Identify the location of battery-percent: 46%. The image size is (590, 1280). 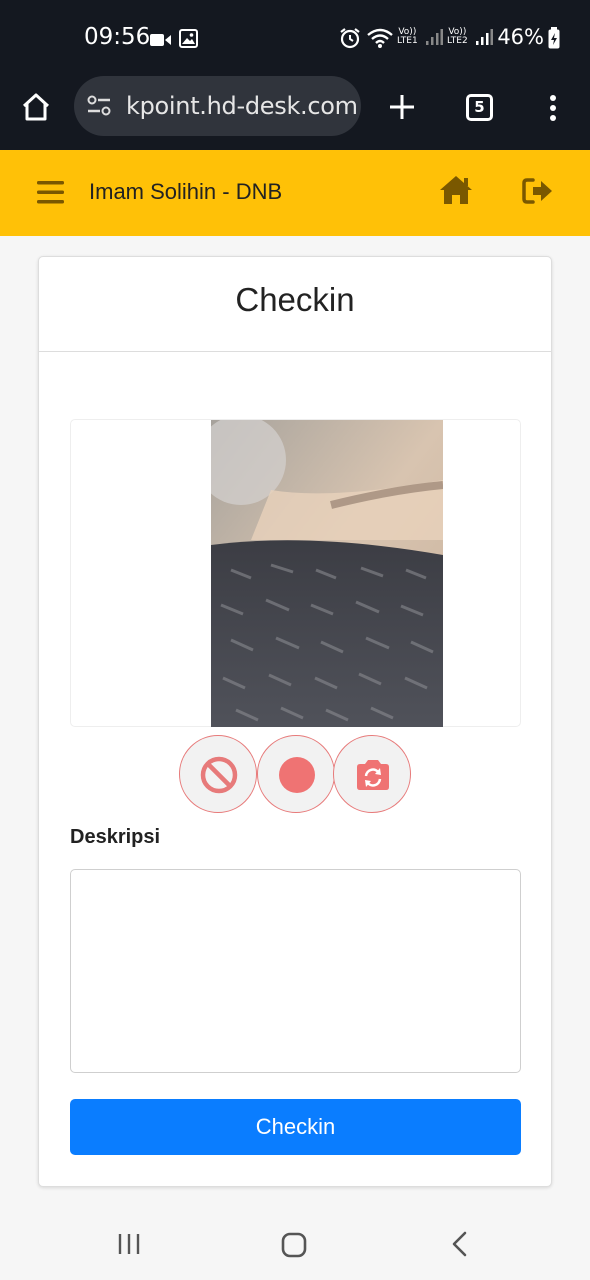
(520, 37).